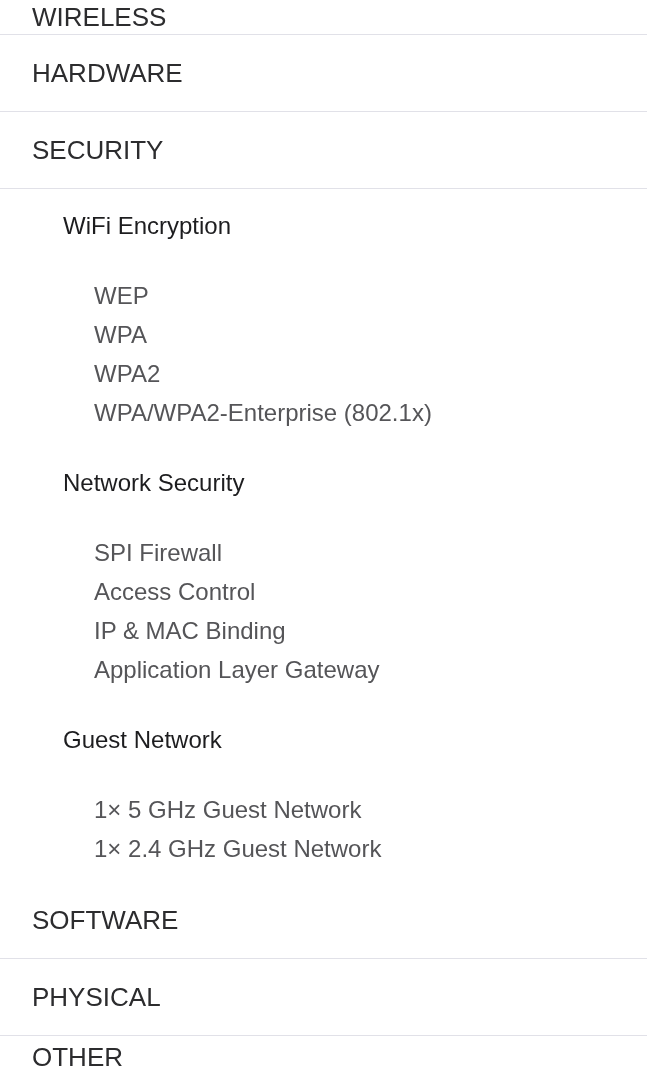  What do you see at coordinates (190, 631) in the screenshot?
I see `feature-item: IP & MAC Binding` at bounding box center [190, 631].